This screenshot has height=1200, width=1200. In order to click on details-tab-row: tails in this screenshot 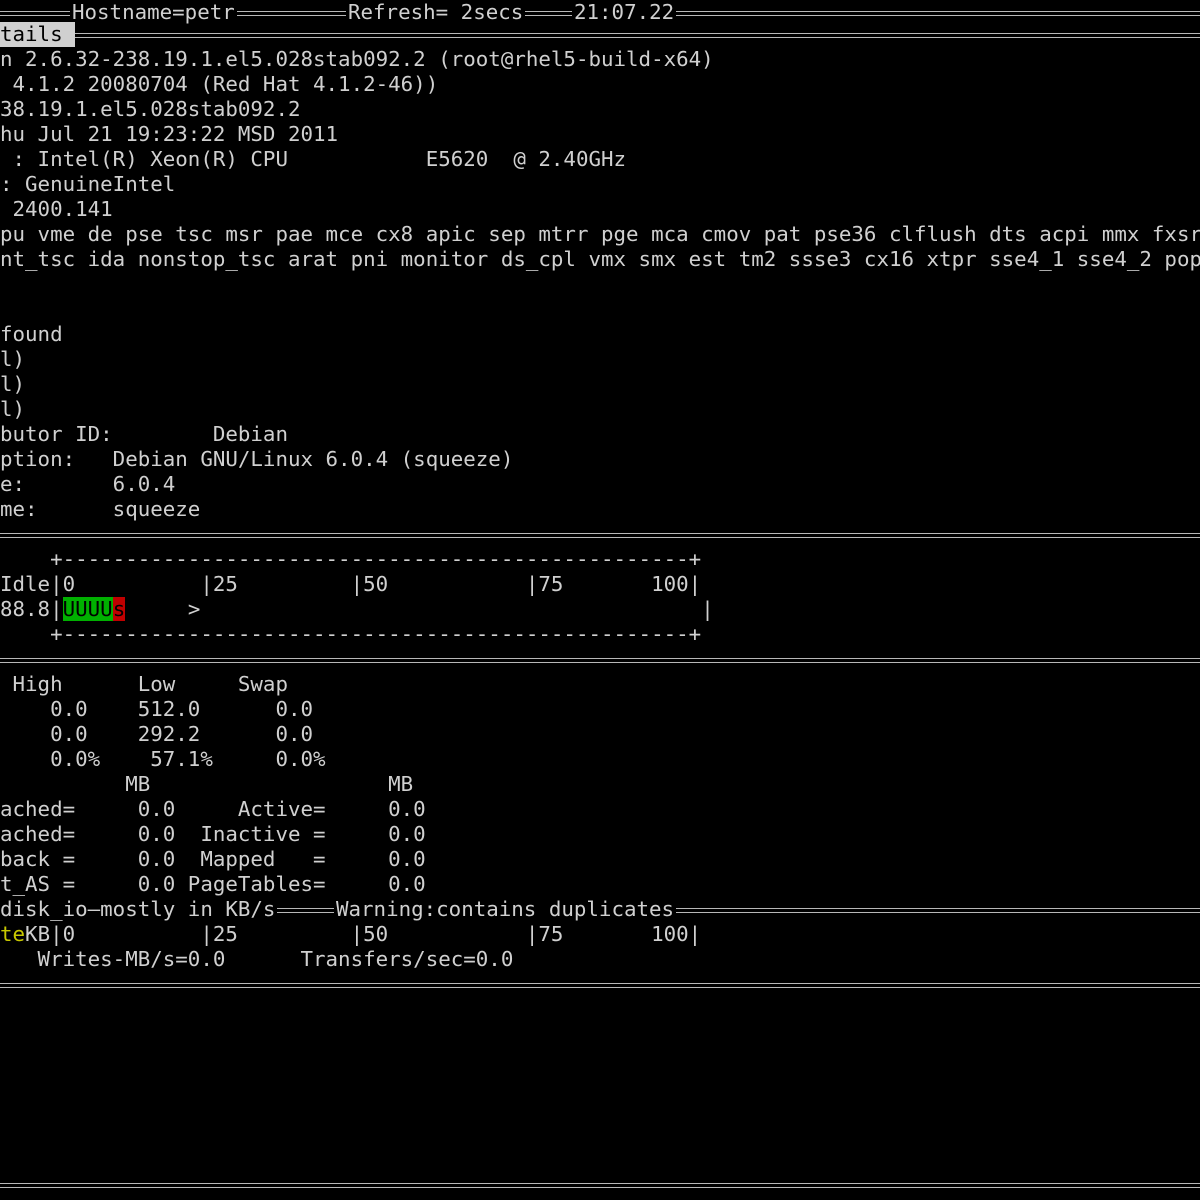, I will do `click(600, 34)`.